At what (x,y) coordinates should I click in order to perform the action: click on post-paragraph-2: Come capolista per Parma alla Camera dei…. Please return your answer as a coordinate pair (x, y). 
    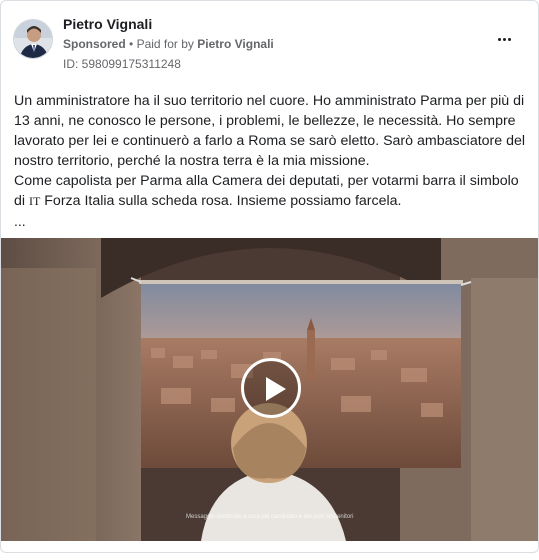
    Looking at the image, I should click on (271, 191).